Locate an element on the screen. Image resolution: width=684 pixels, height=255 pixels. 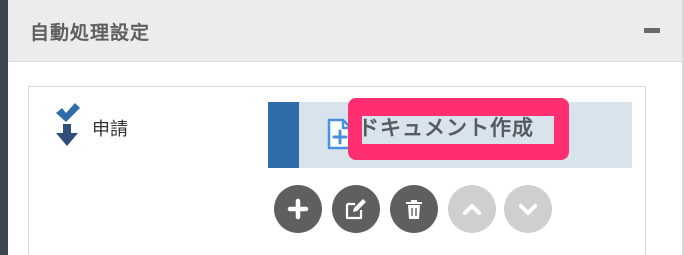
action-label: ドキュメント作成 is located at coordinates (446, 128).